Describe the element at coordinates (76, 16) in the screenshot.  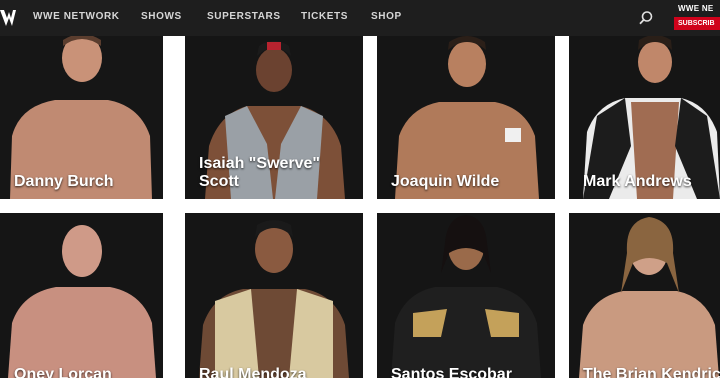
I see `nav-wwe-network: WWE NETWORK` at that location.